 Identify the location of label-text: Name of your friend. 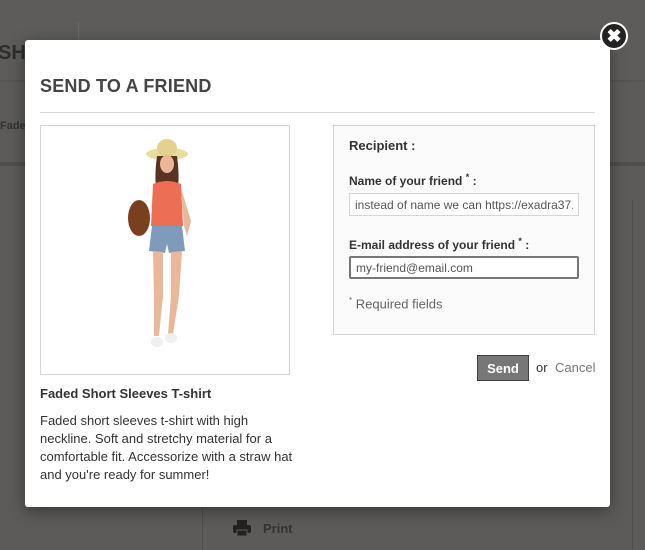
(406, 181).